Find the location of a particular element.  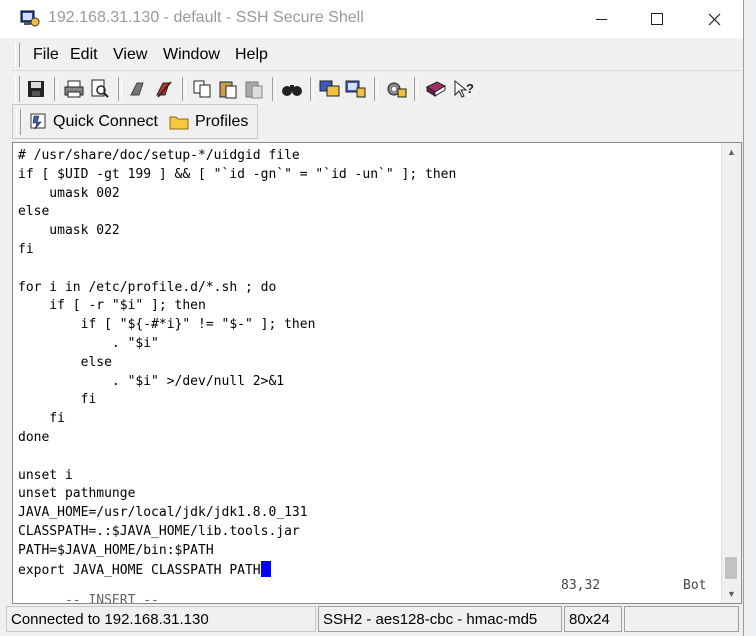

vim-status-line: -- INSERT -- 83,32 Bot is located at coordinates (368, 591).